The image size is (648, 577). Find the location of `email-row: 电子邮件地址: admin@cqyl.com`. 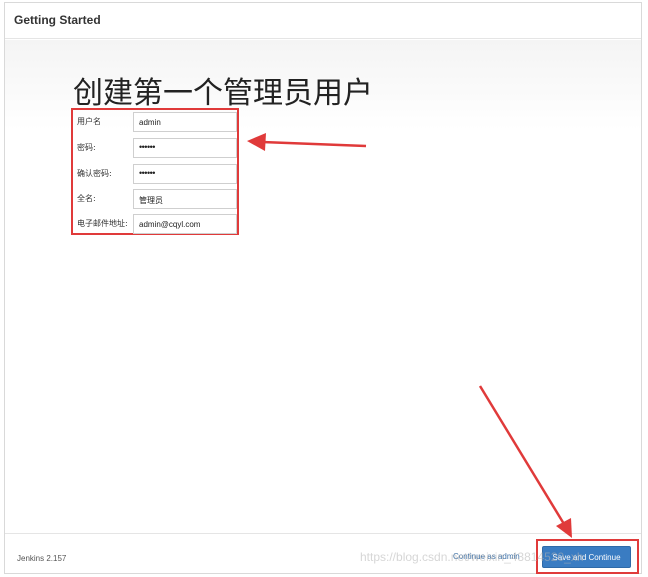

email-row: 电子邮件地址: admin@cqyl.com is located at coordinates (156, 224).